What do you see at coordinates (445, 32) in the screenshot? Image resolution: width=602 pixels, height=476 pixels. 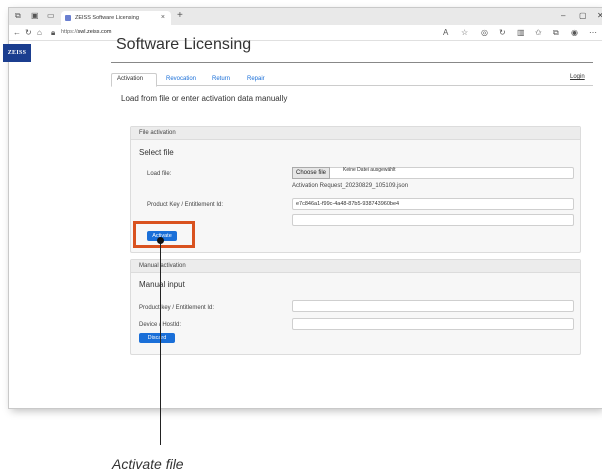 I see `read-aloud-icon: A` at bounding box center [445, 32].